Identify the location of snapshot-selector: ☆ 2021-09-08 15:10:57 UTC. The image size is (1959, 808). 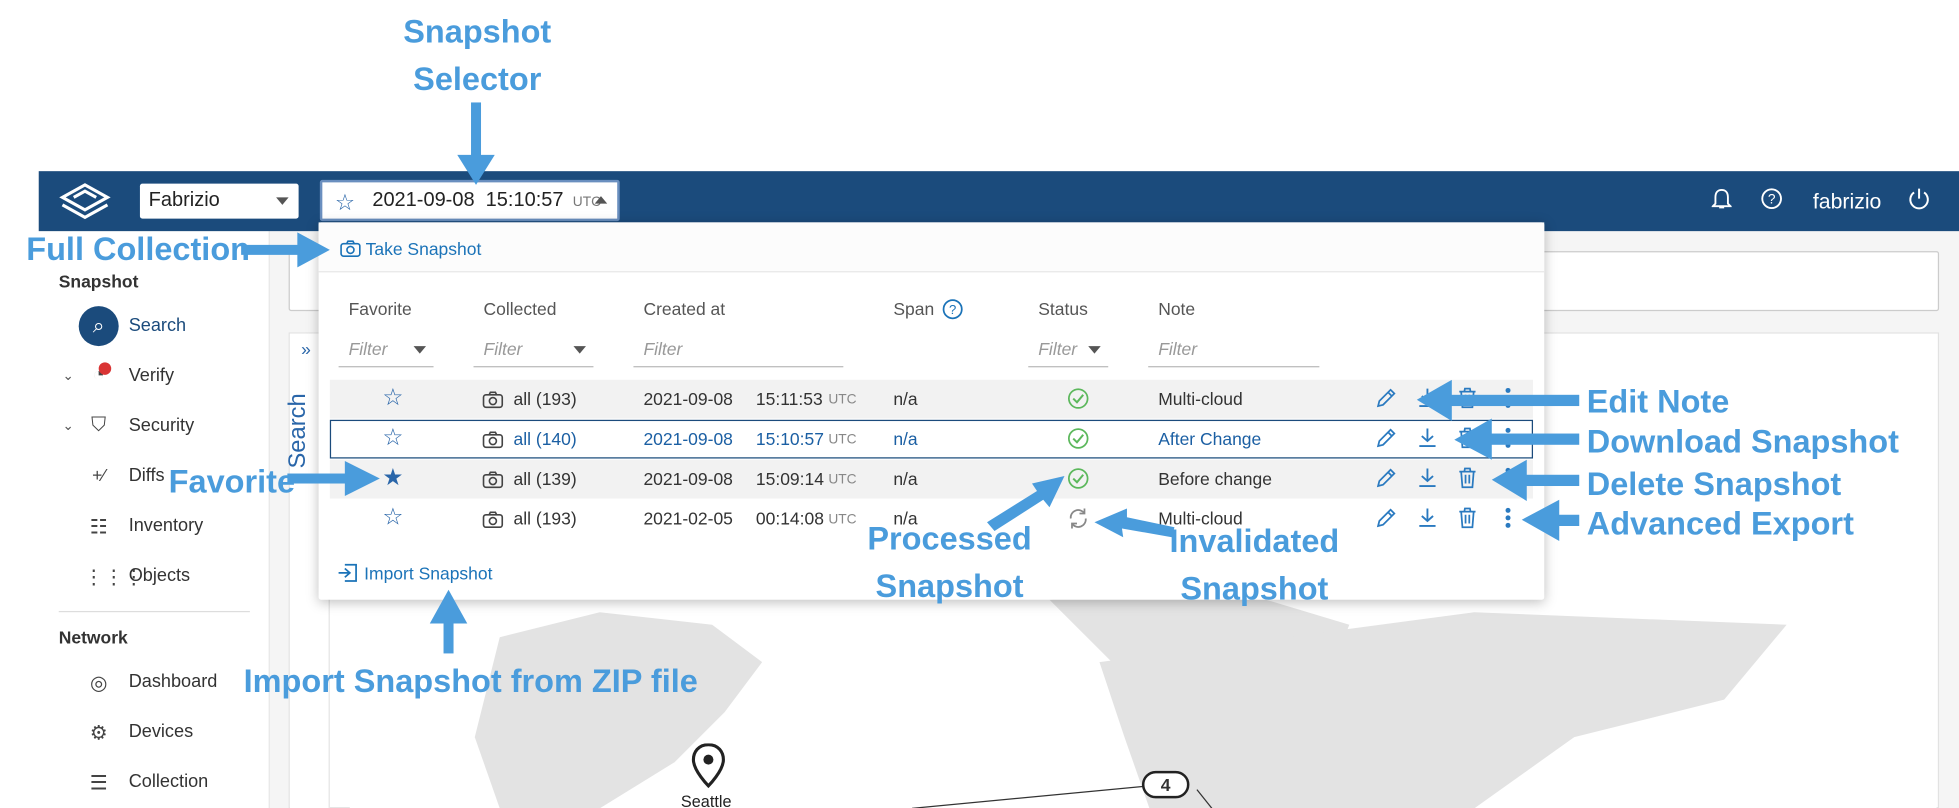
(469, 200).